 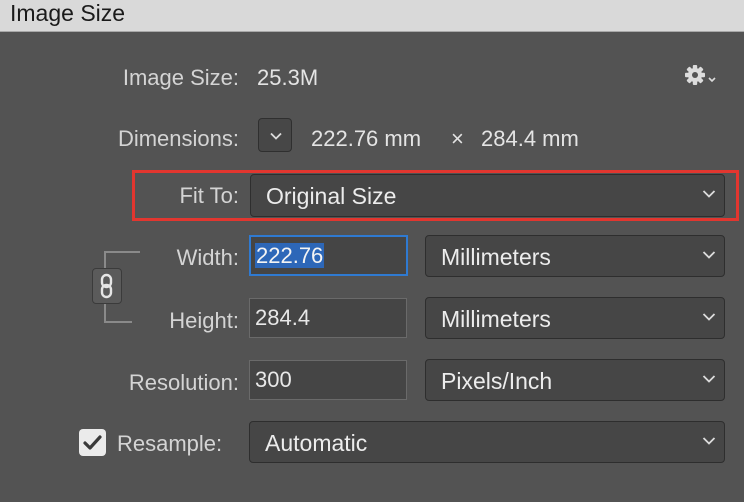 What do you see at coordinates (207, 257) in the screenshot?
I see `width-label: Width:` at bounding box center [207, 257].